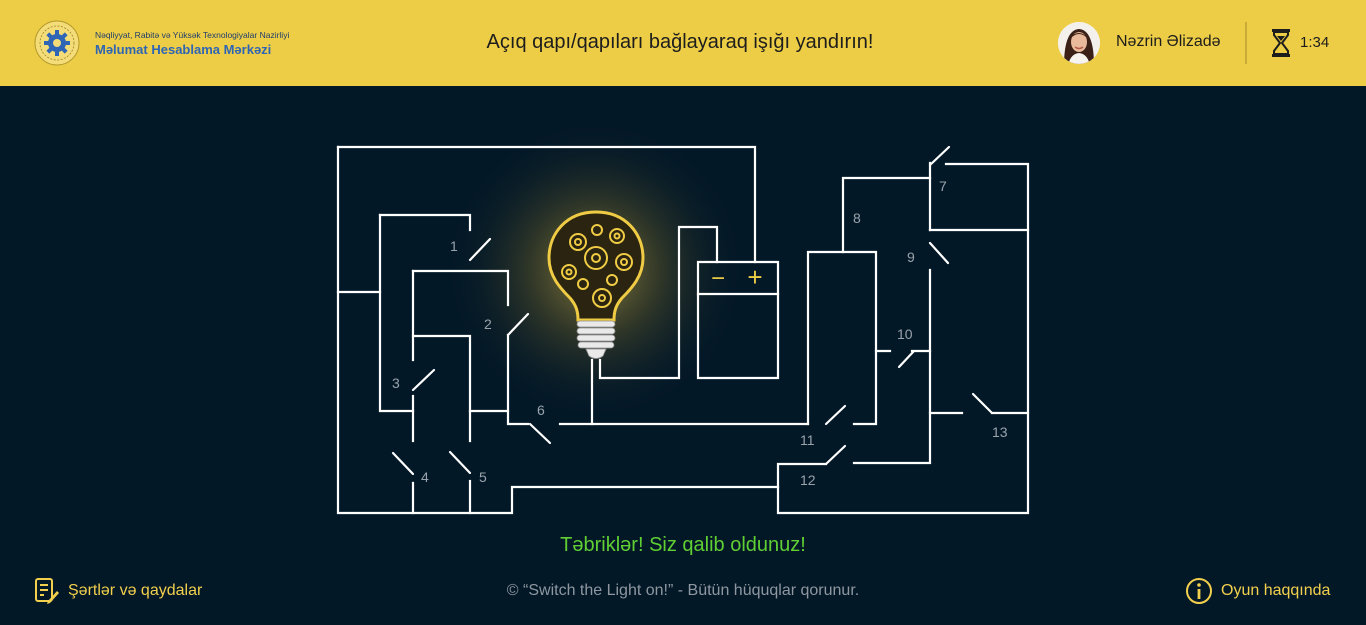 The width and height of the screenshot is (1366, 625). What do you see at coordinates (488, 324) in the screenshot?
I see `door-number: 2` at bounding box center [488, 324].